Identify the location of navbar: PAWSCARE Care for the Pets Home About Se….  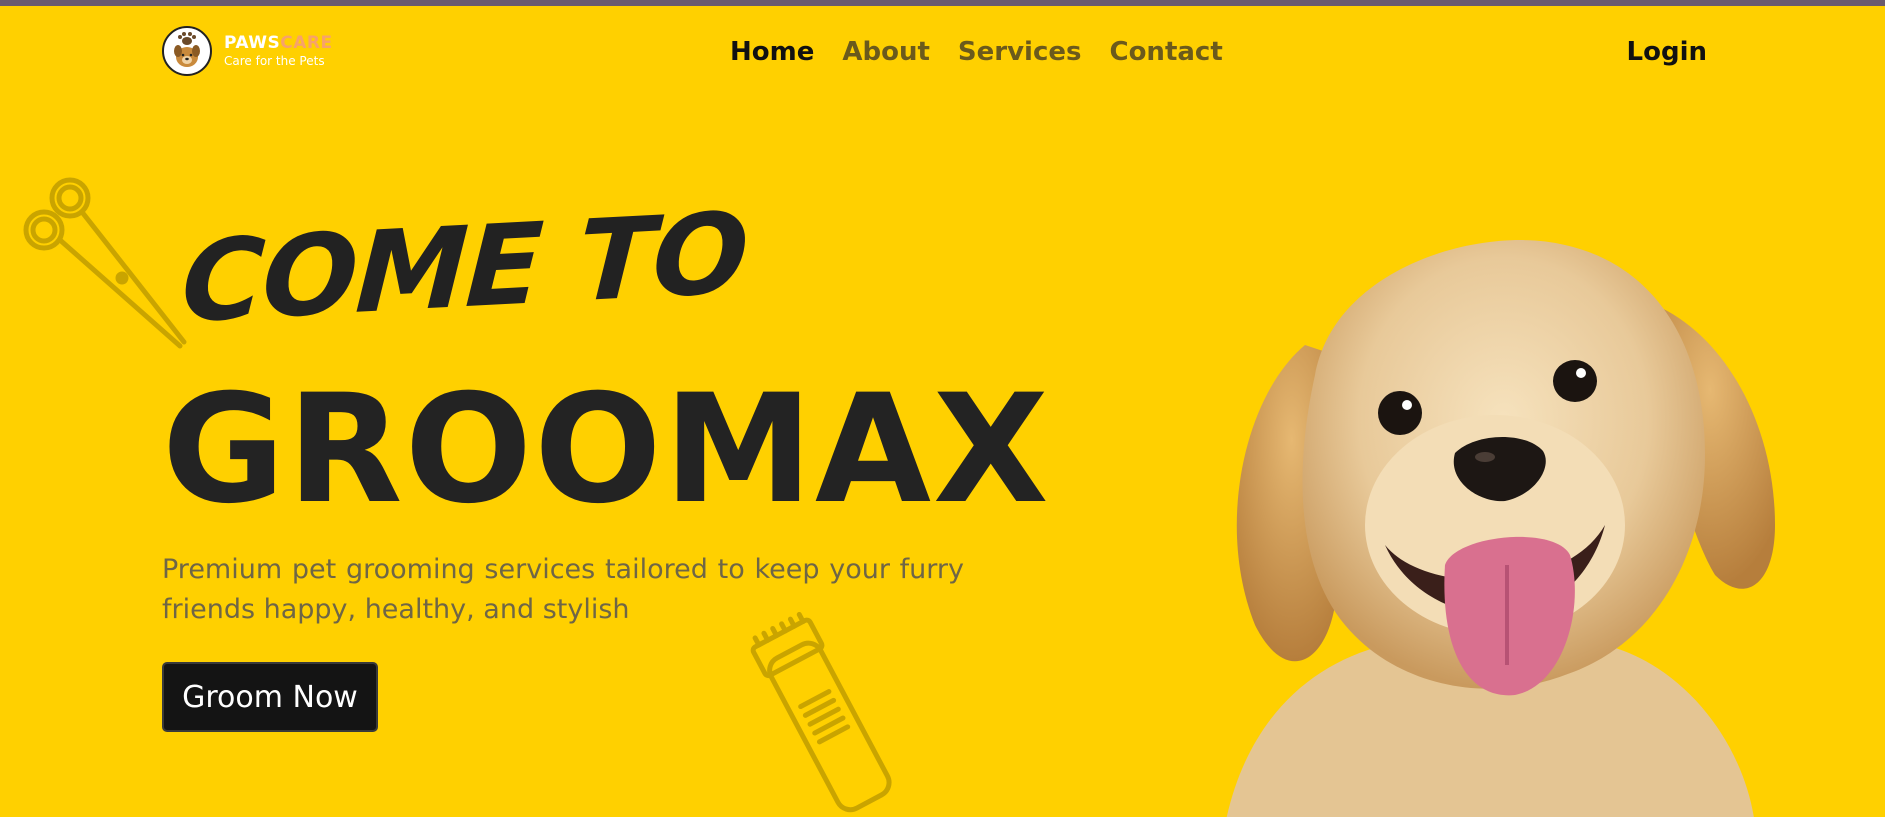
(942, 52).